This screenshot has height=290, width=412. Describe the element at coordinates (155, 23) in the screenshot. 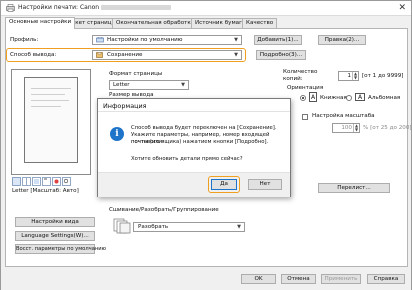

I see `tab-finishing: Окончательная обработка` at that location.